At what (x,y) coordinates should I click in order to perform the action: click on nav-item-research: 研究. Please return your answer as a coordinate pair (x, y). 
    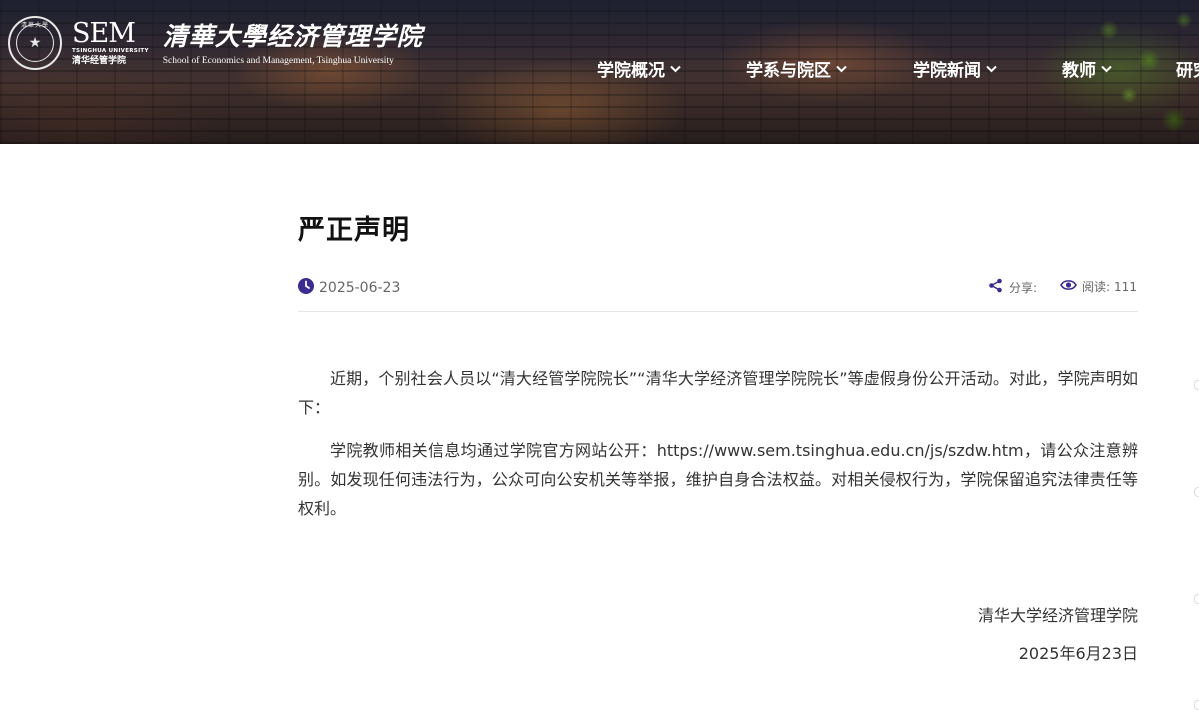
    Looking at the image, I should click on (1187, 68).